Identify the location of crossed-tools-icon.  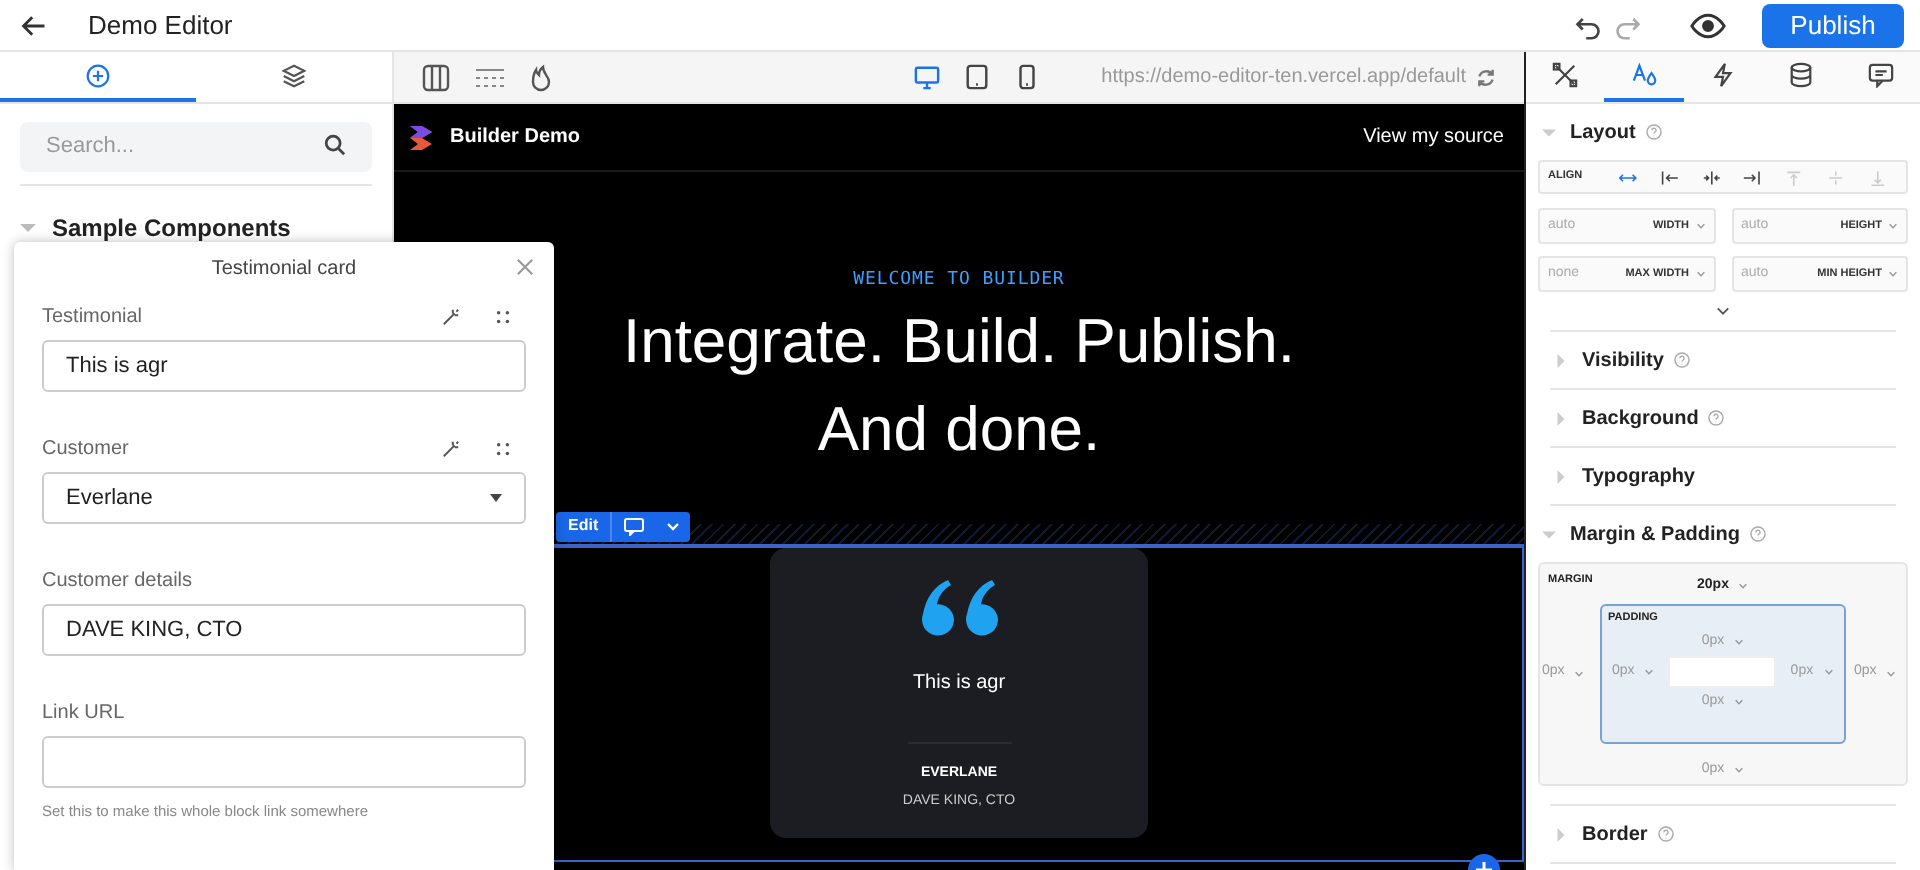
(1565, 75).